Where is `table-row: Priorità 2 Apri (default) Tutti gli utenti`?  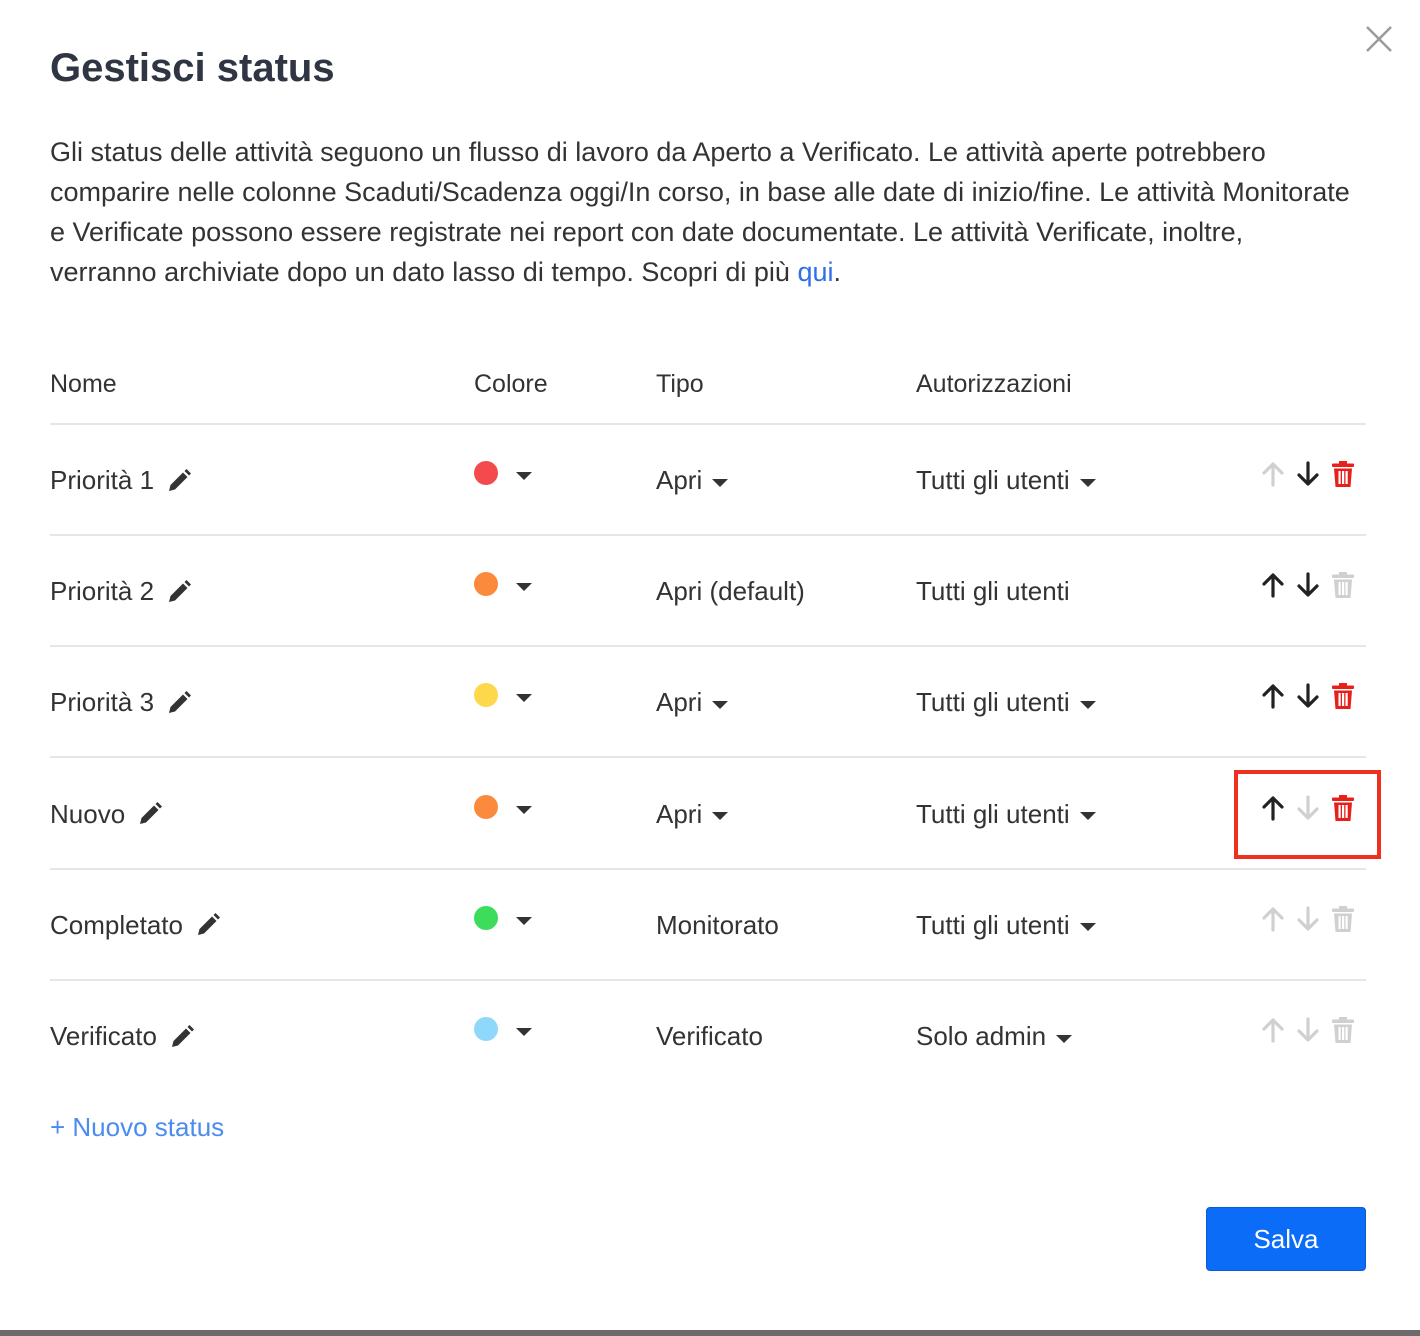 table-row: Priorità 2 Apri (default) Tutti gli utenti is located at coordinates (710, 592).